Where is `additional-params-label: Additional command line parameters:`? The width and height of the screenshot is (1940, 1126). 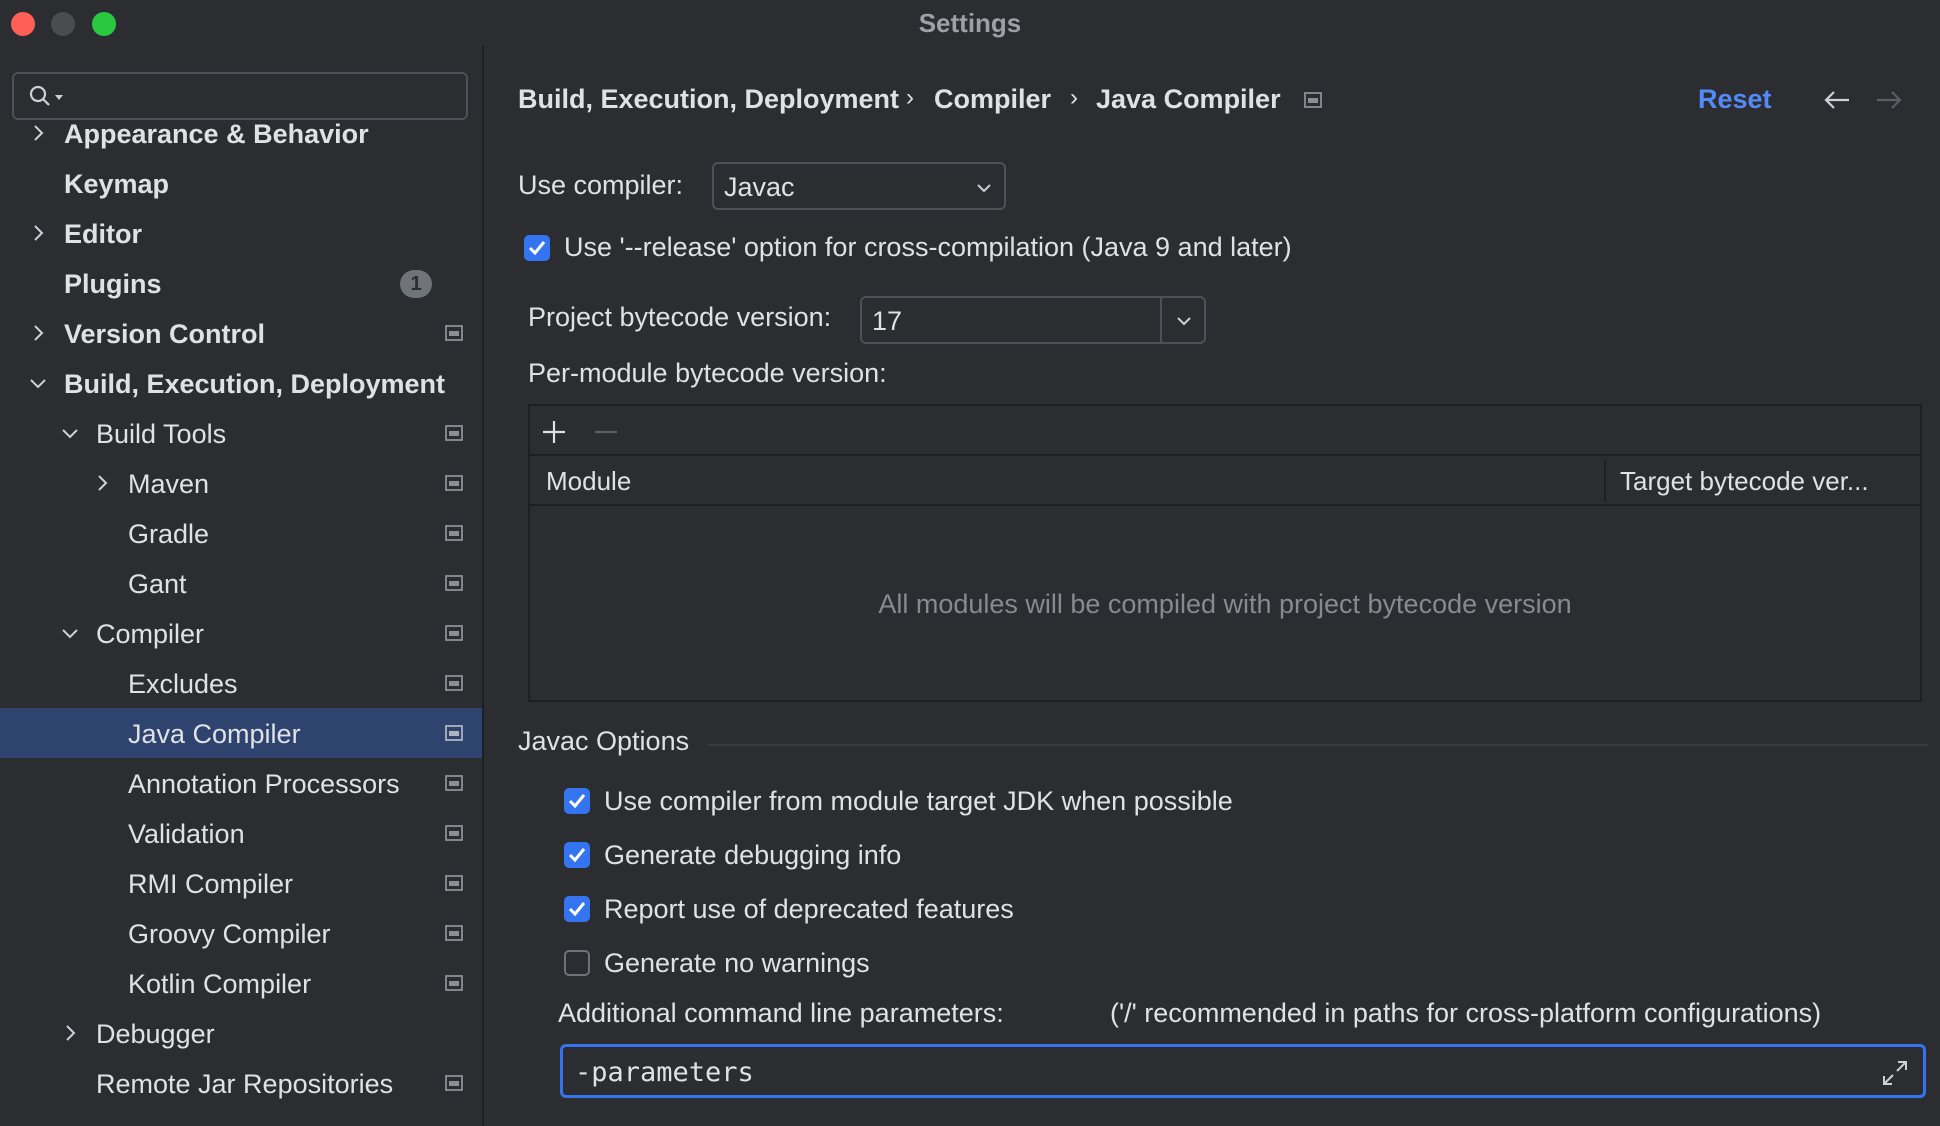 additional-params-label: Additional command line parameters: is located at coordinates (781, 1013).